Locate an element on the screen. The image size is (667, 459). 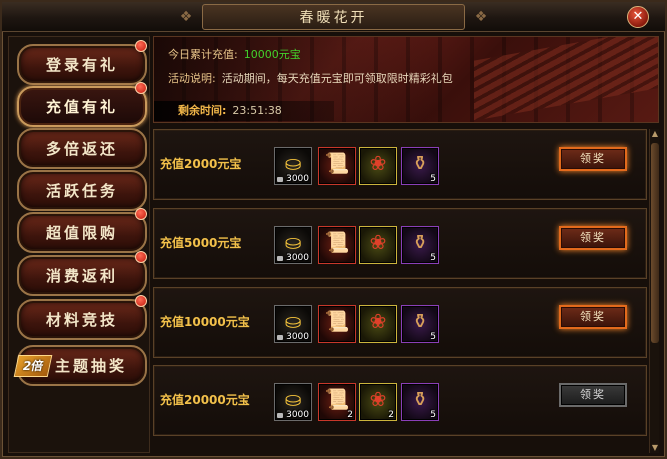
total-recharge: 今日累计充值: 10000元宝 is located at coordinates (234, 54).